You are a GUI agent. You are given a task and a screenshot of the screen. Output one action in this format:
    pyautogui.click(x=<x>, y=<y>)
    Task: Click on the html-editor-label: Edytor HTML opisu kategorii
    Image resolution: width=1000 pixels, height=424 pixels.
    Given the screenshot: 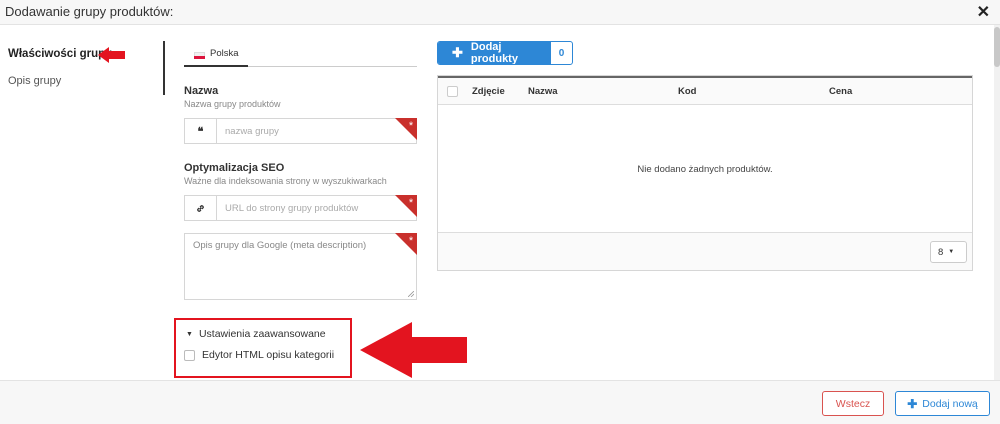 What is the action you would take?
    pyautogui.click(x=268, y=355)
    